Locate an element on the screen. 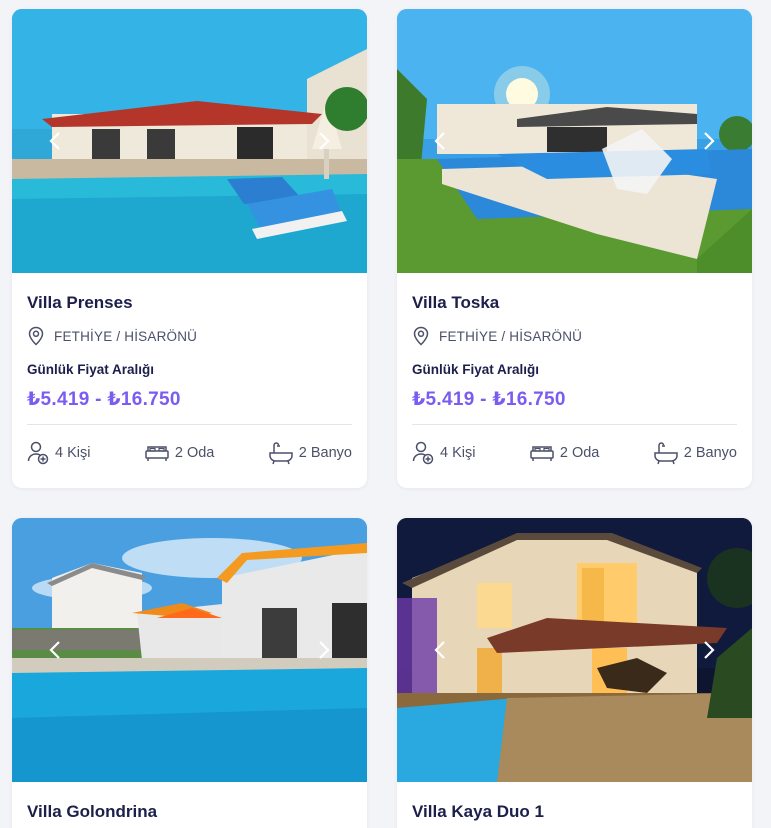 The height and width of the screenshot is (828, 771). villa-title: Villa Golondrina is located at coordinates (189, 812).